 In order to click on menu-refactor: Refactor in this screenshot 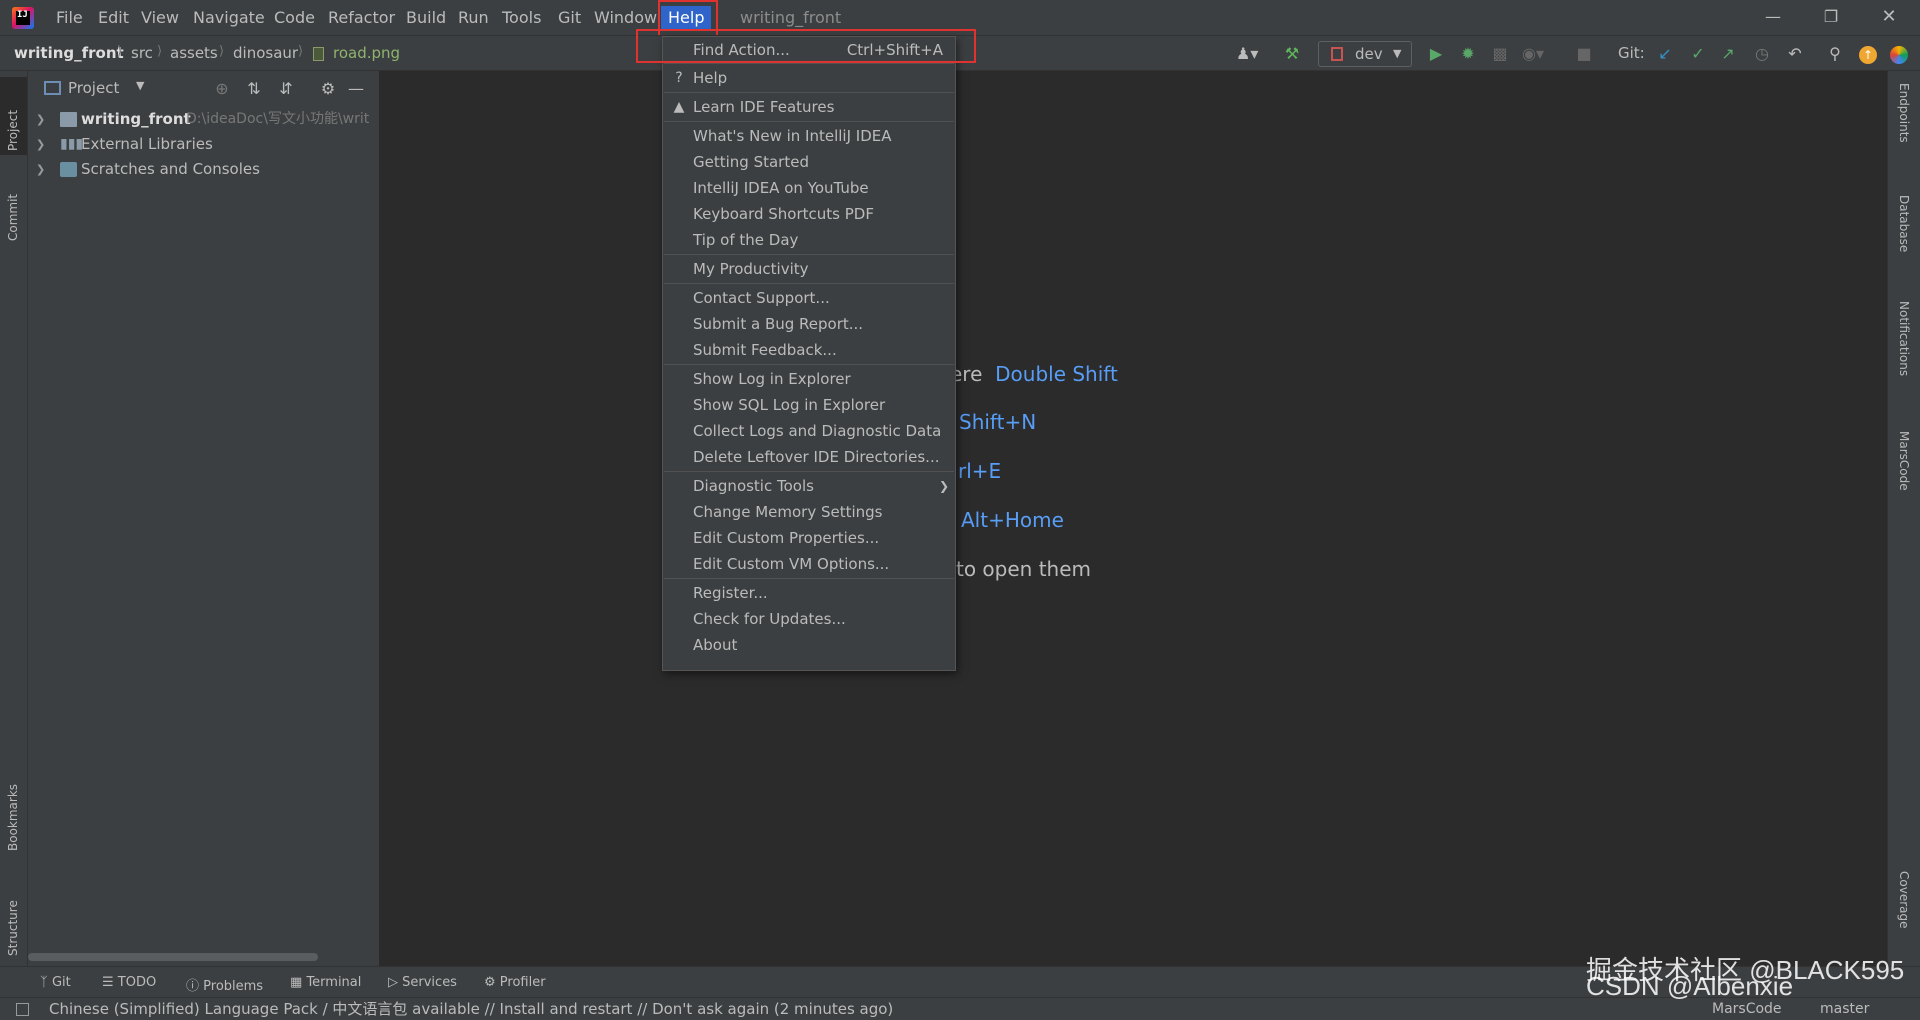, I will do `click(361, 18)`.